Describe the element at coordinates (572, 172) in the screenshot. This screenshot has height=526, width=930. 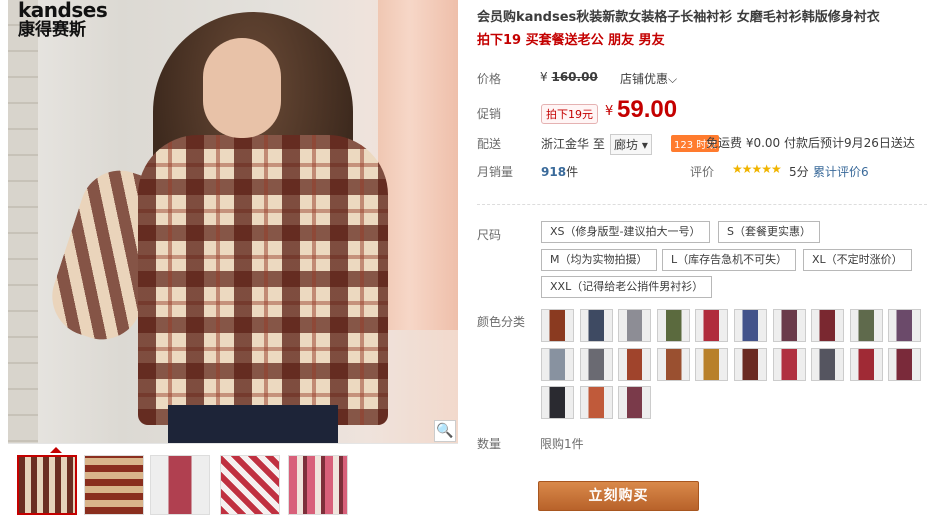
I see `monthly-sales-unit: 件` at that location.